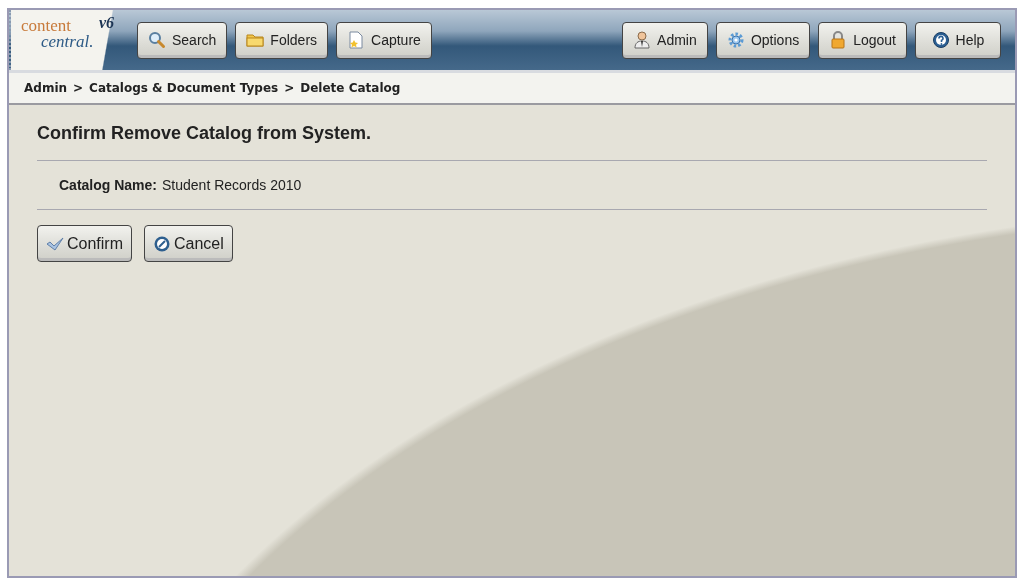  I want to click on nav-button: Search, so click(182, 40).